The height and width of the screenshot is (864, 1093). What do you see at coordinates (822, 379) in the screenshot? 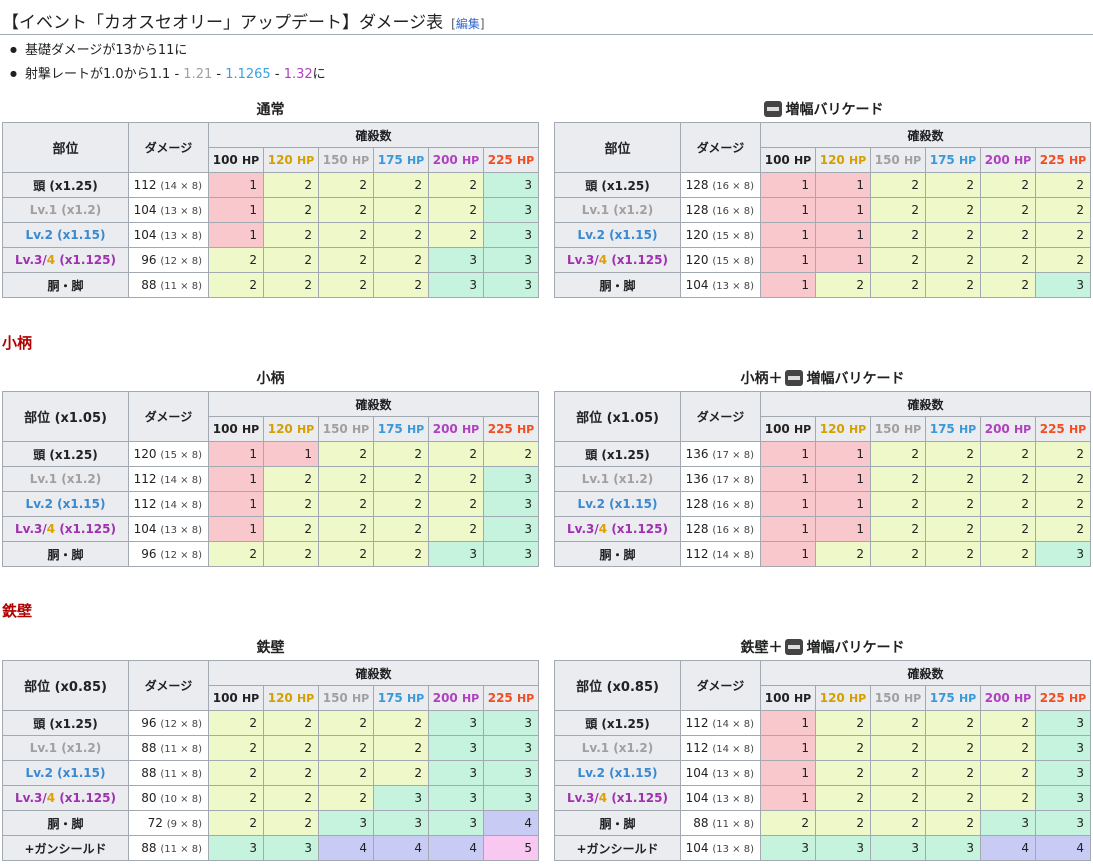
I see `table-caption: 小柄＋ 増幅バリケード` at bounding box center [822, 379].